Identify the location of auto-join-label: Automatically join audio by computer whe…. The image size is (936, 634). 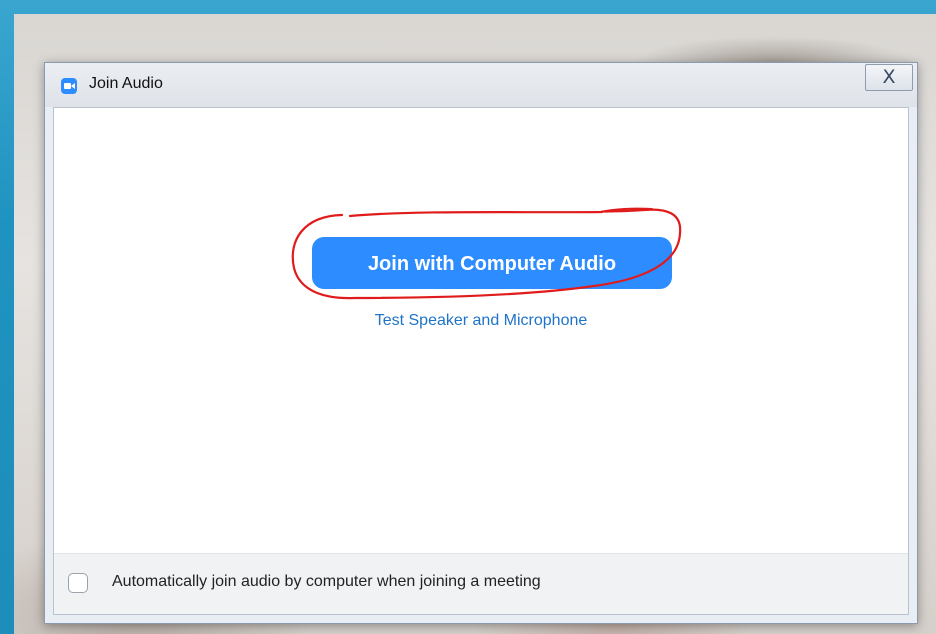
(326, 582).